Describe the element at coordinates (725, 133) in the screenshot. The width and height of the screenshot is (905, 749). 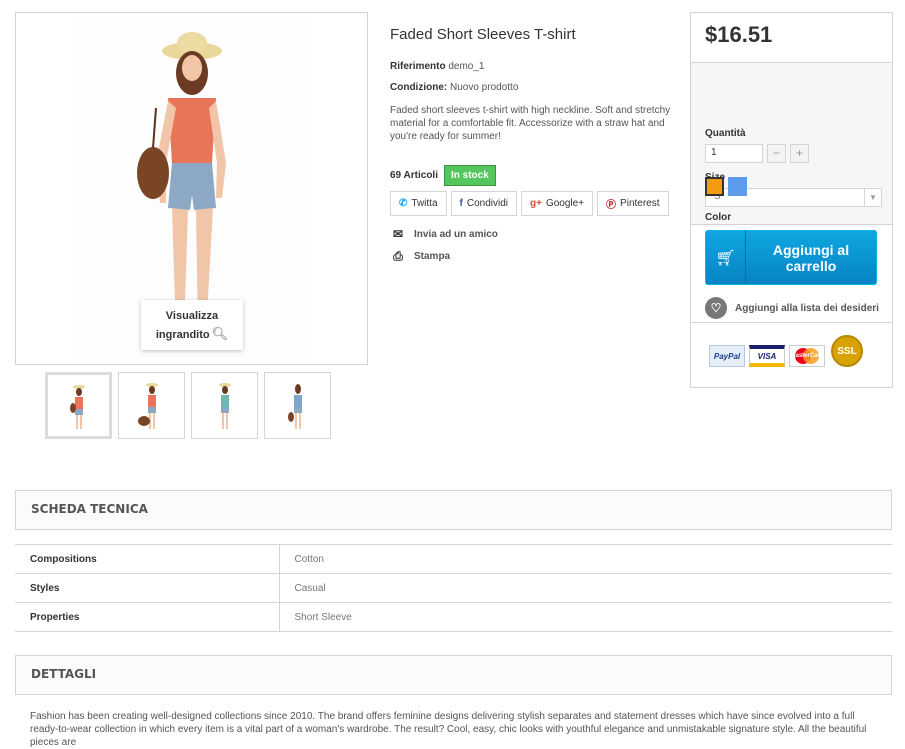
I see `quantity-label: Quantità` at that location.